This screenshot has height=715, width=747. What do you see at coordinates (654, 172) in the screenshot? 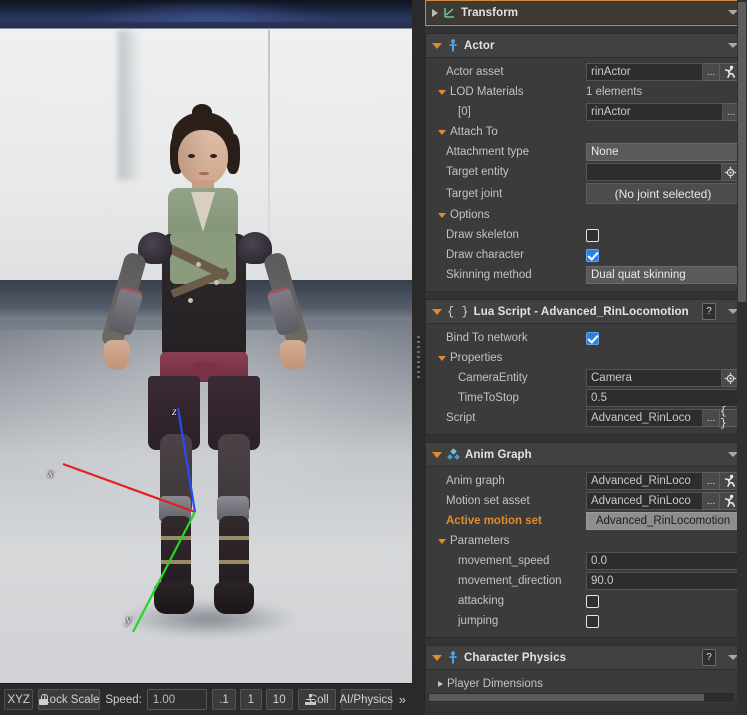
I see `entity-field-row-target-entity` at bounding box center [654, 172].